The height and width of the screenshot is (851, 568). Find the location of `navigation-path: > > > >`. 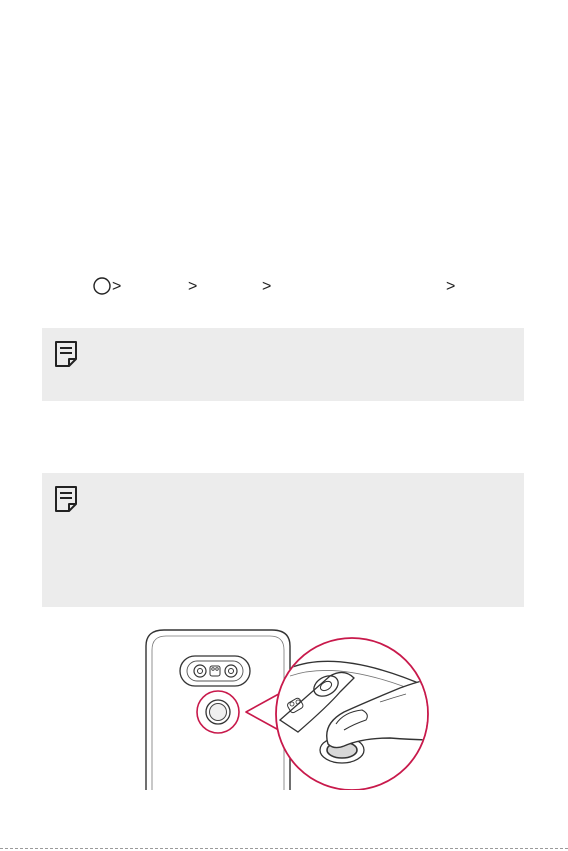

navigation-path: > > > > is located at coordinates (300, 286).